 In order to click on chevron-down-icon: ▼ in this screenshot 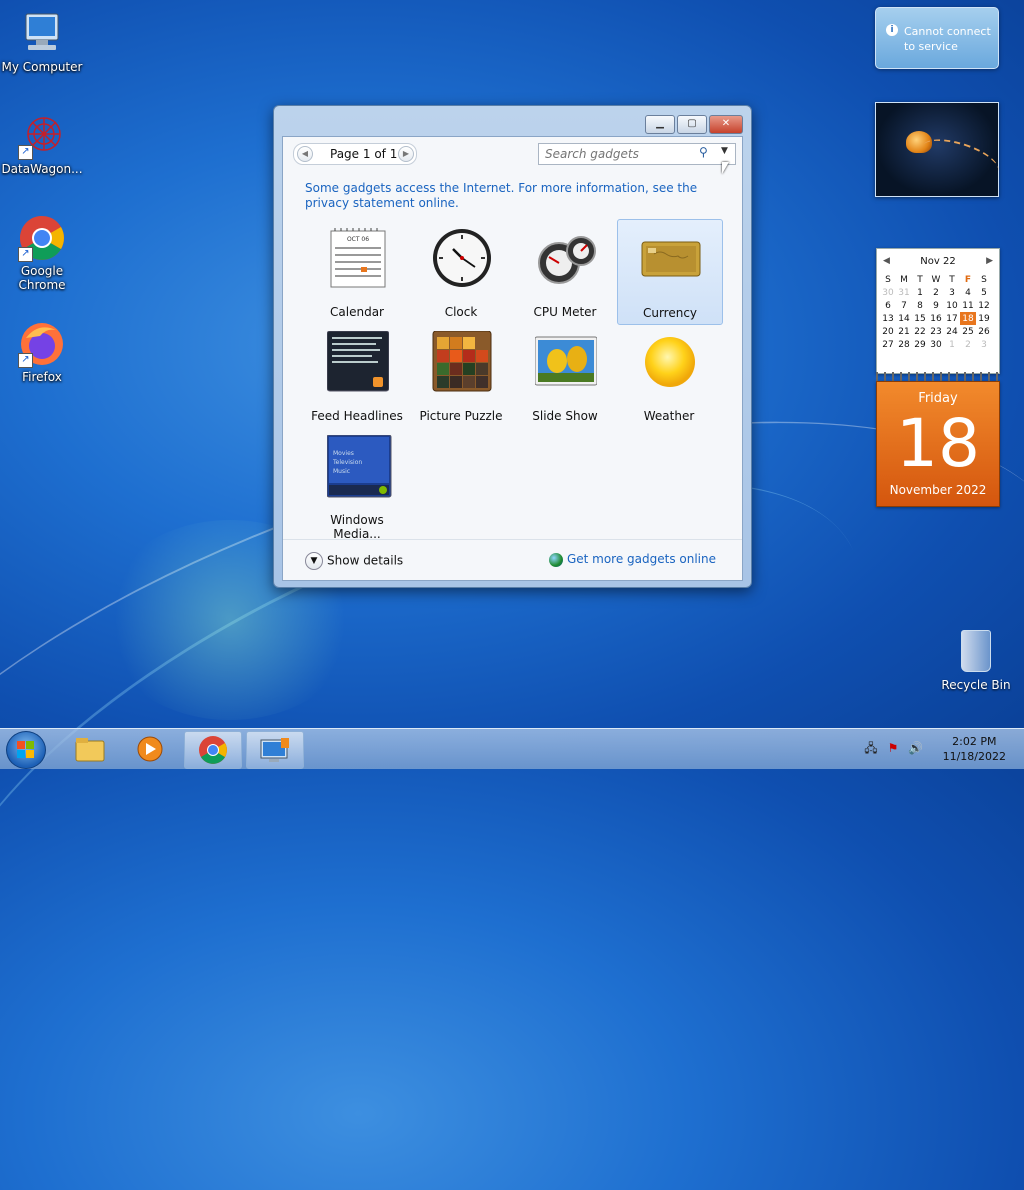, I will do `click(314, 561)`.